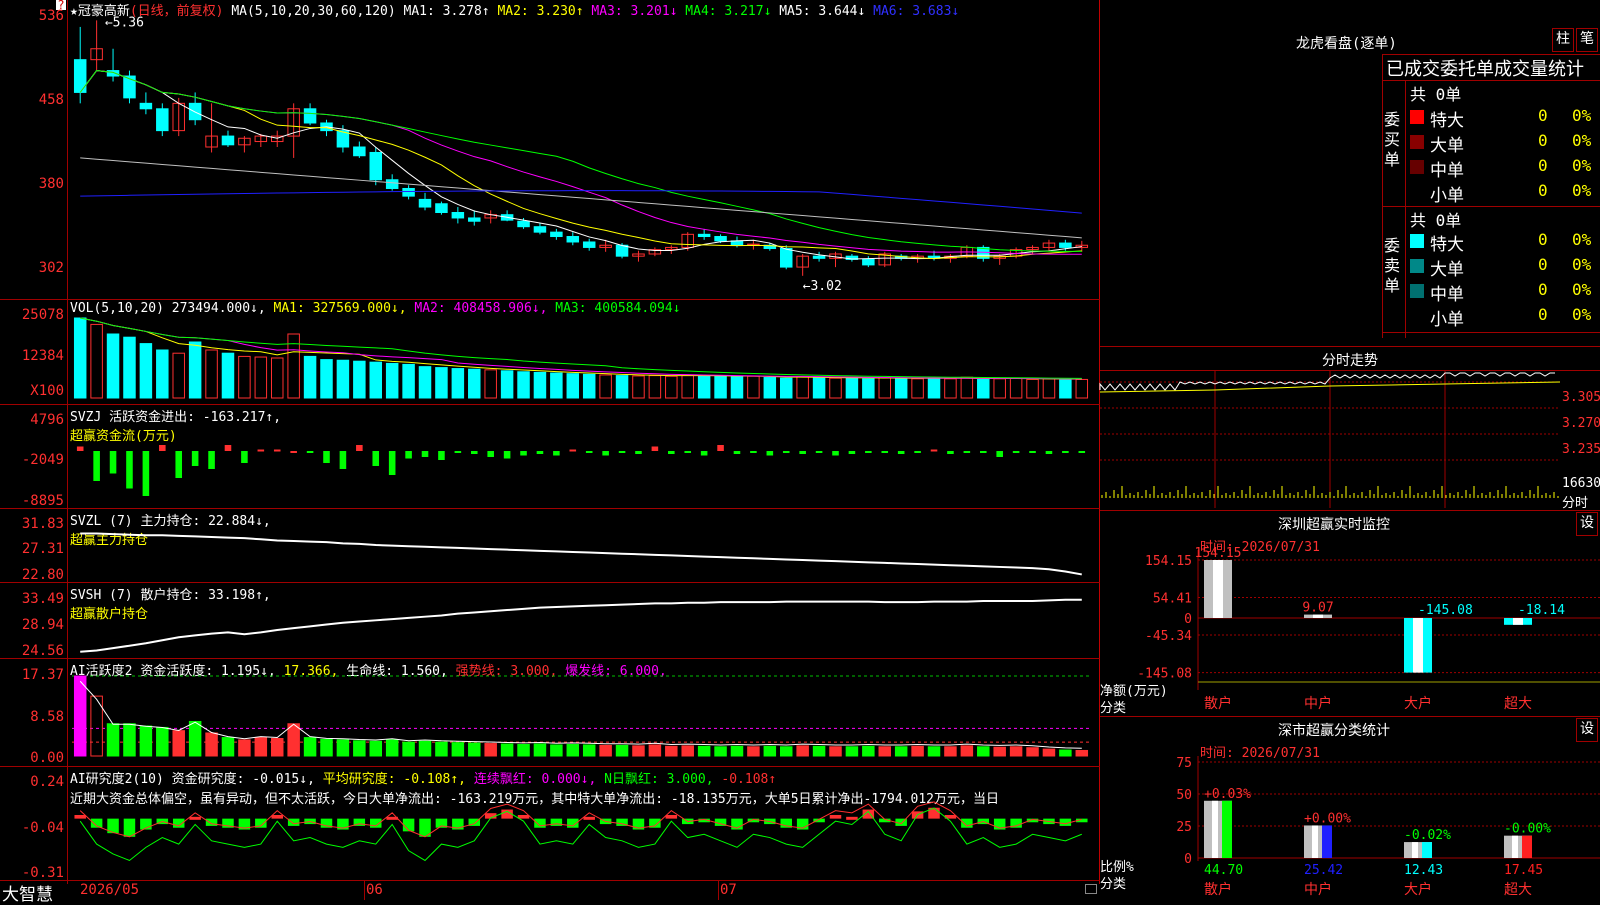 The width and height of the screenshot is (1600, 905). I want to click on cls-value-label: 12.43, so click(1423, 870).